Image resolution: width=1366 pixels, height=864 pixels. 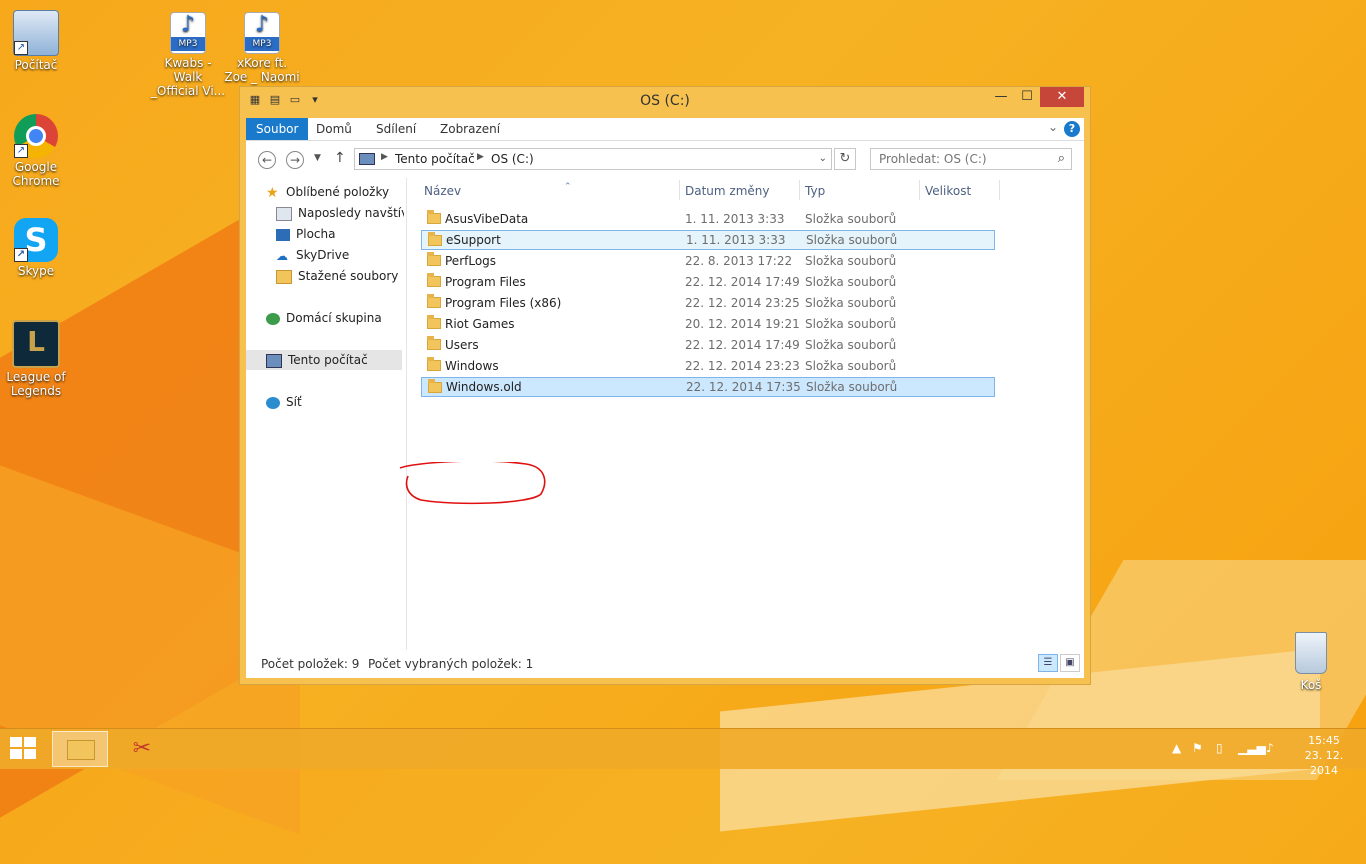 What do you see at coordinates (337, 276) in the screenshot?
I see `nav-downloads: Stažené soubory` at bounding box center [337, 276].